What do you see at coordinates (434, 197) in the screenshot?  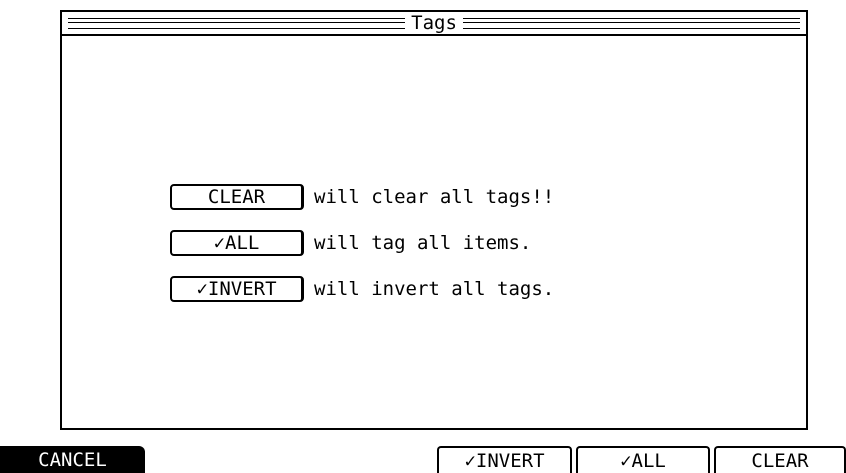 I see `help-text-clear: will clear all tags!!` at bounding box center [434, 197].